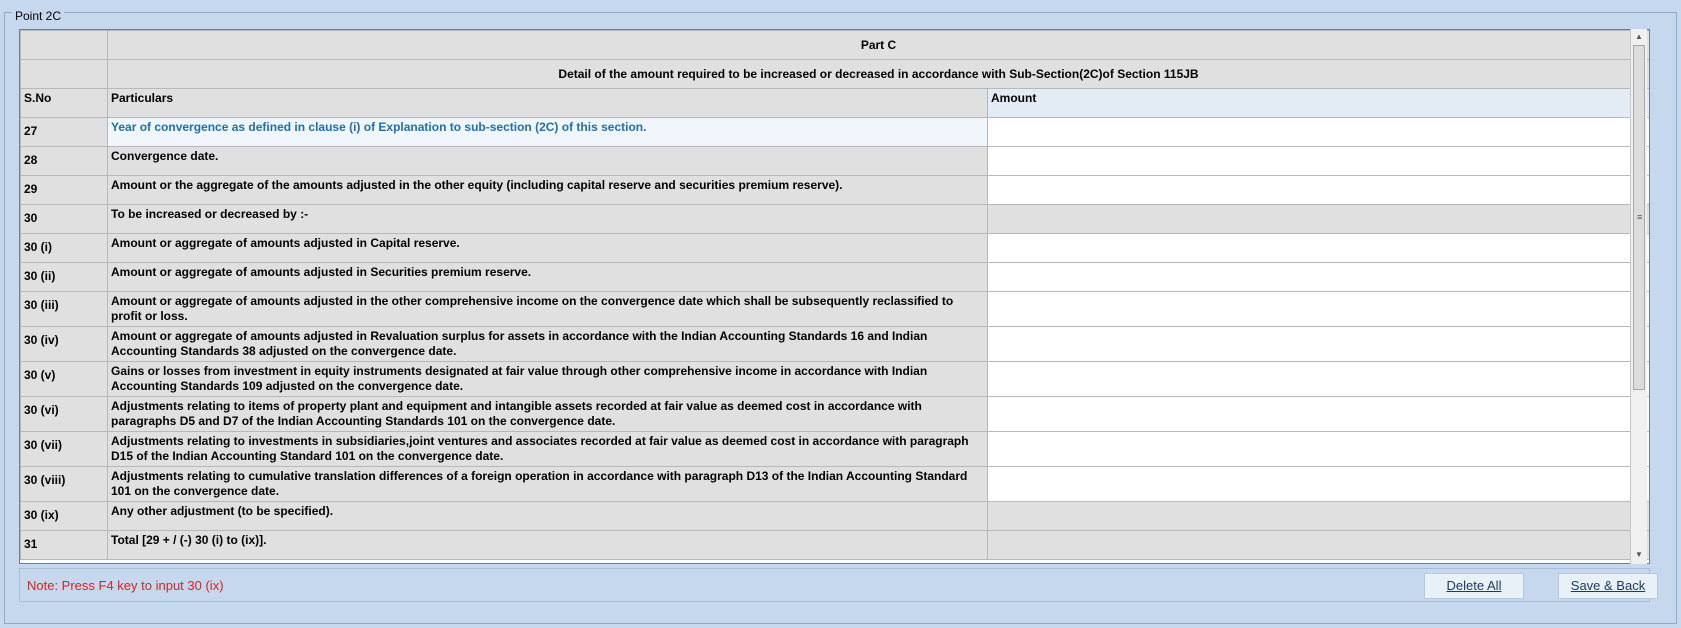 This screenshot has height=628, width=1681. I want to click on column-header-sno: S.No, so click(64, 103).